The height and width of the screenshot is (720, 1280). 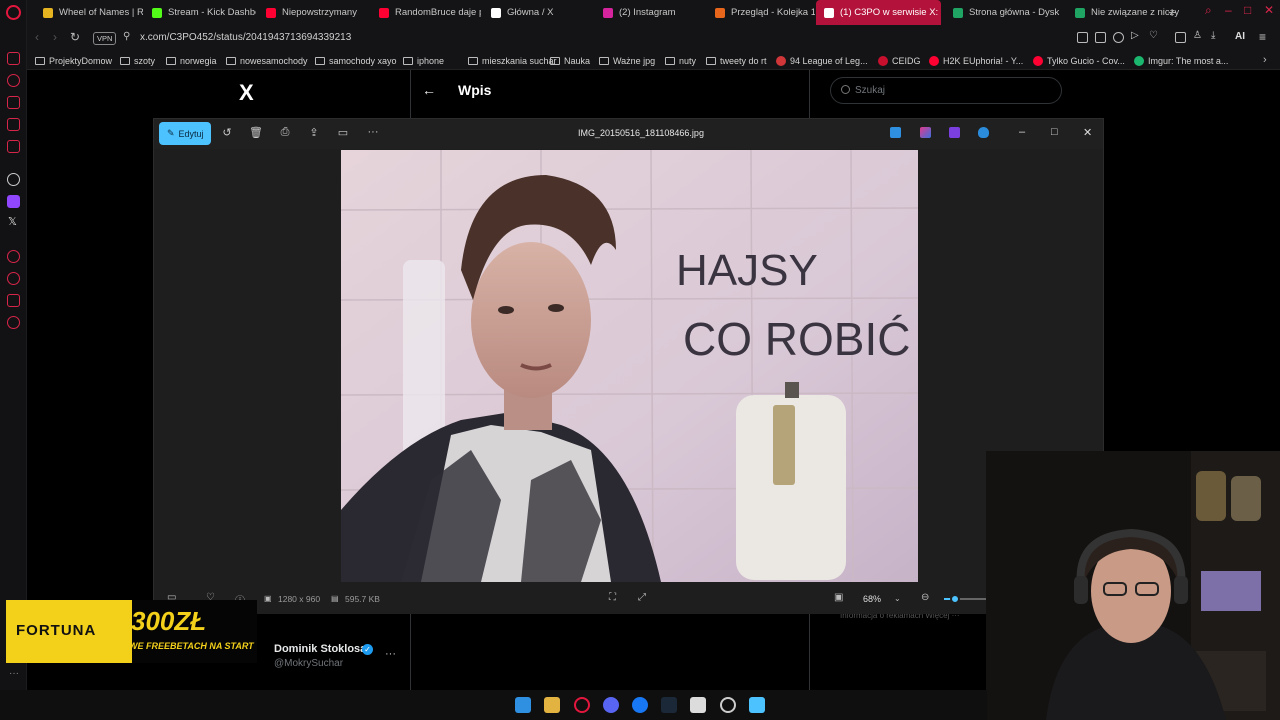 What do you see at coordinates (946, 90) in the screenshot?
I see `search-input: Szukaj` at bounding box center [946, 90].